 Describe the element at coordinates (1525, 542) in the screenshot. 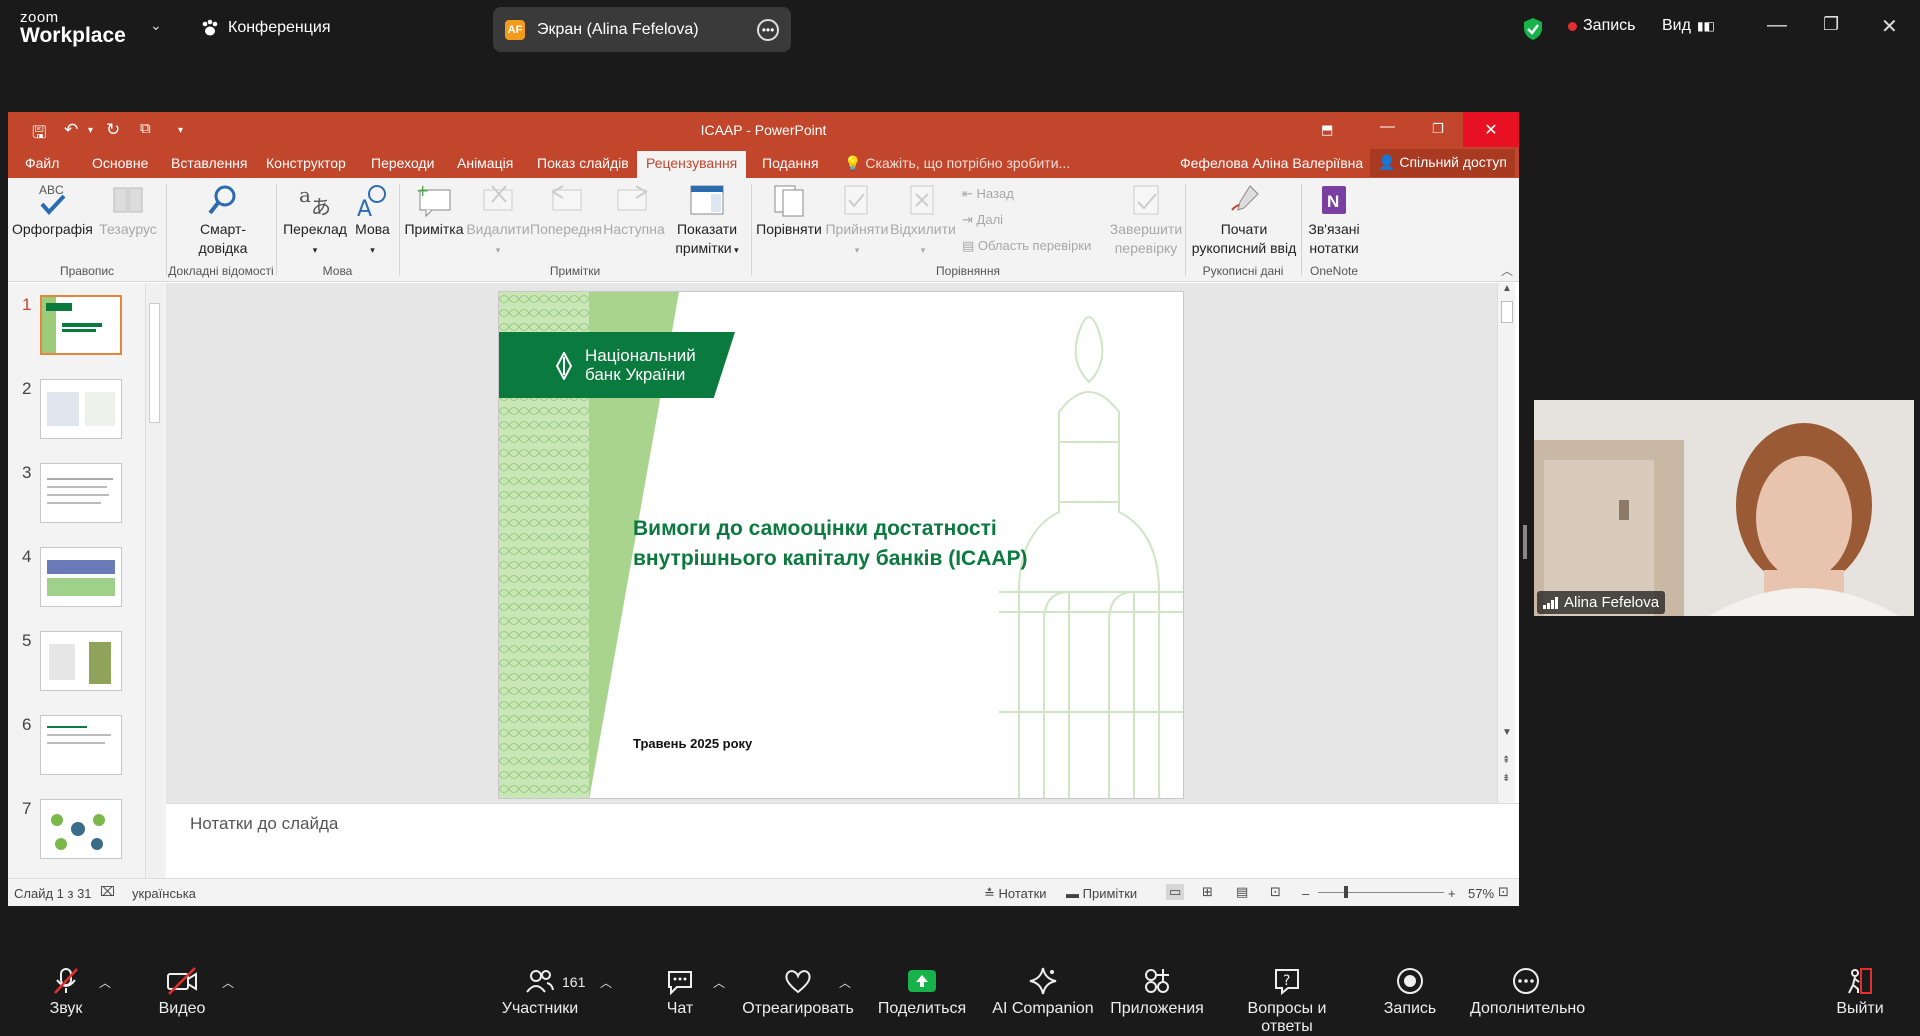

I see `panel-resize-handle` at that location.